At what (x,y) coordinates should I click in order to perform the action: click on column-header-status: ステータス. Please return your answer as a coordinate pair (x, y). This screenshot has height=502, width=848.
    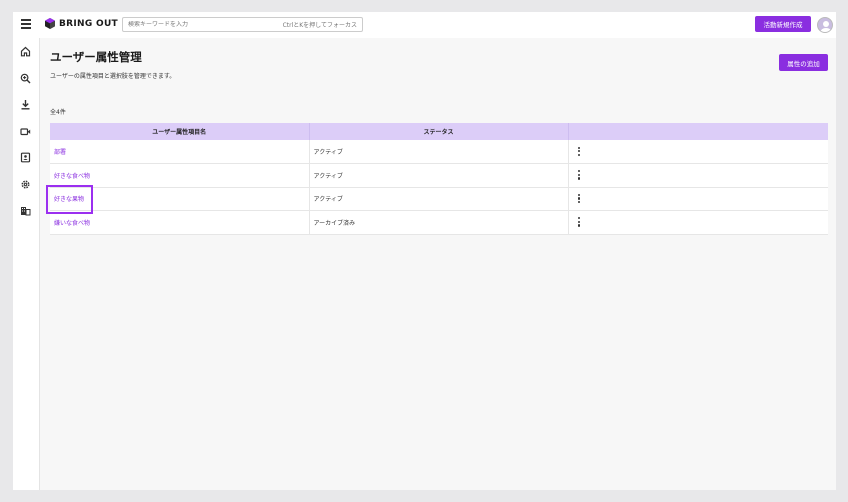
    Looking at the image, I should click on (439, 131).